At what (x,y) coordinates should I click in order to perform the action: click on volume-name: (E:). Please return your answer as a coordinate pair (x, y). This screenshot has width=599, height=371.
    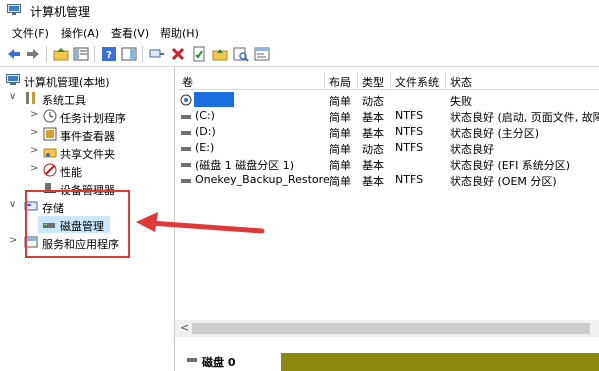
    Looking at the image, I should click on (205, 147).